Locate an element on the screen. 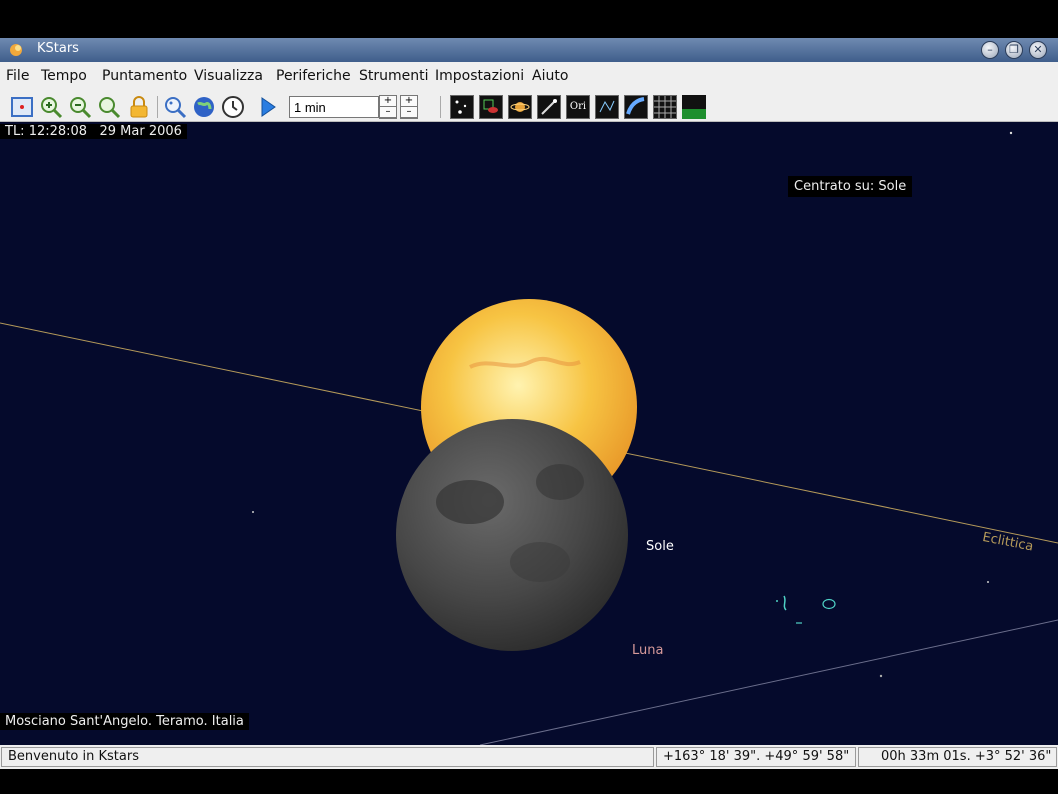  constellation-names-icon: Ori is located at coordinates (578, 107).